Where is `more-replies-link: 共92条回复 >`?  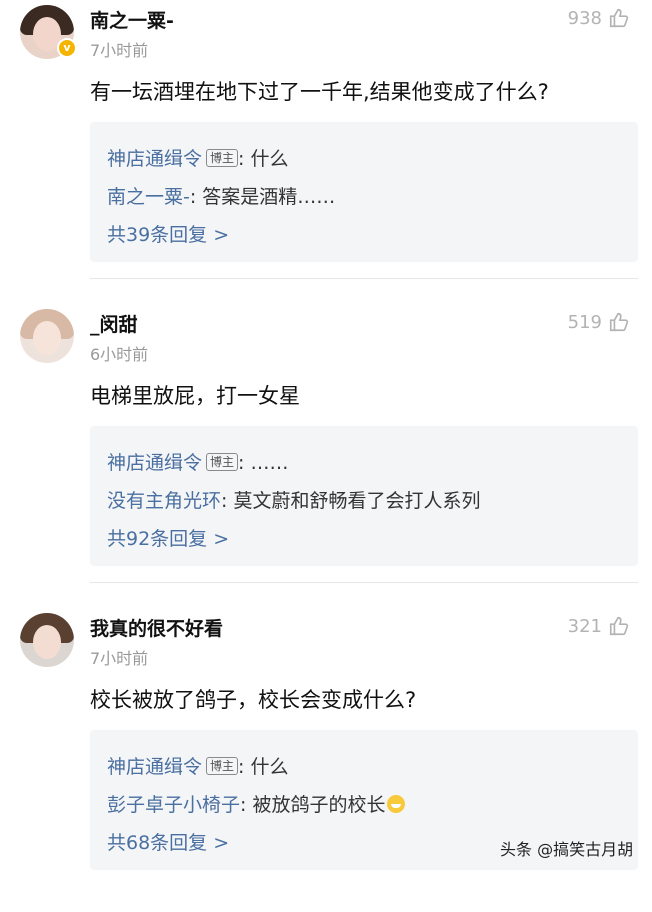 more-replies-link: 共92条回复 > is located at coordinates (168, 537).